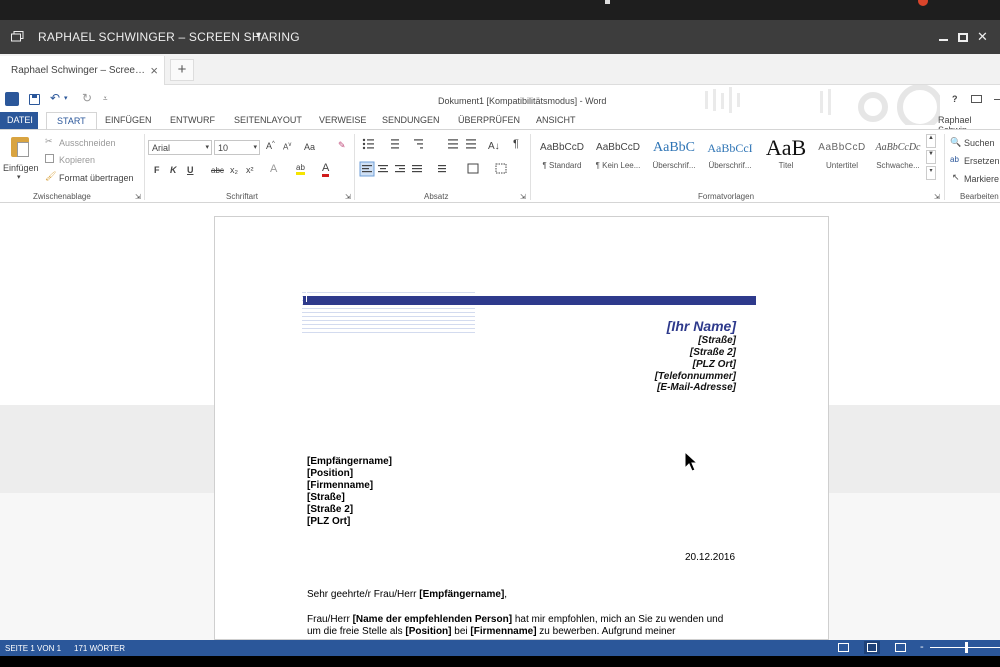 This screenshot has height=667, width=1000. Describe the element at coordinates (87, 143) in the screenshot. I see `cut-button: Ausschneiden` at that location.